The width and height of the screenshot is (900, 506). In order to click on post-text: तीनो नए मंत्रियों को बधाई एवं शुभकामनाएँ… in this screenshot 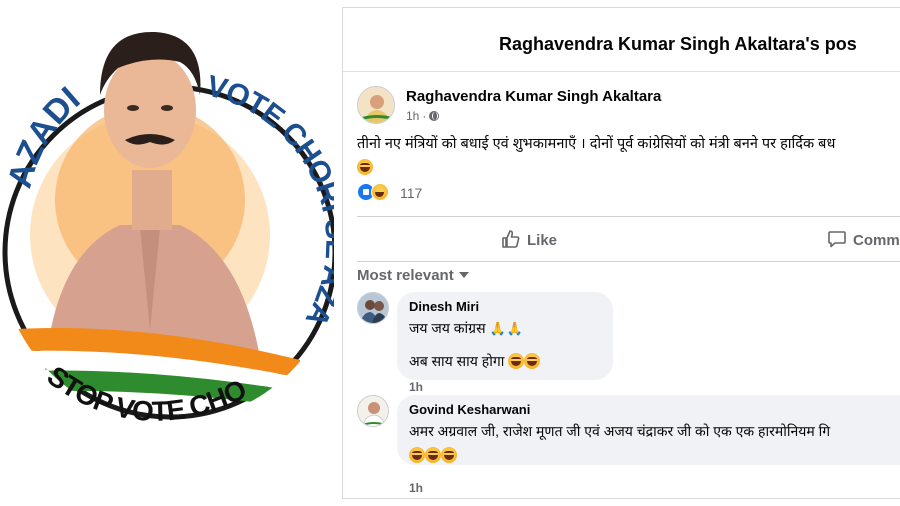, I will do `click(596, 144)`.